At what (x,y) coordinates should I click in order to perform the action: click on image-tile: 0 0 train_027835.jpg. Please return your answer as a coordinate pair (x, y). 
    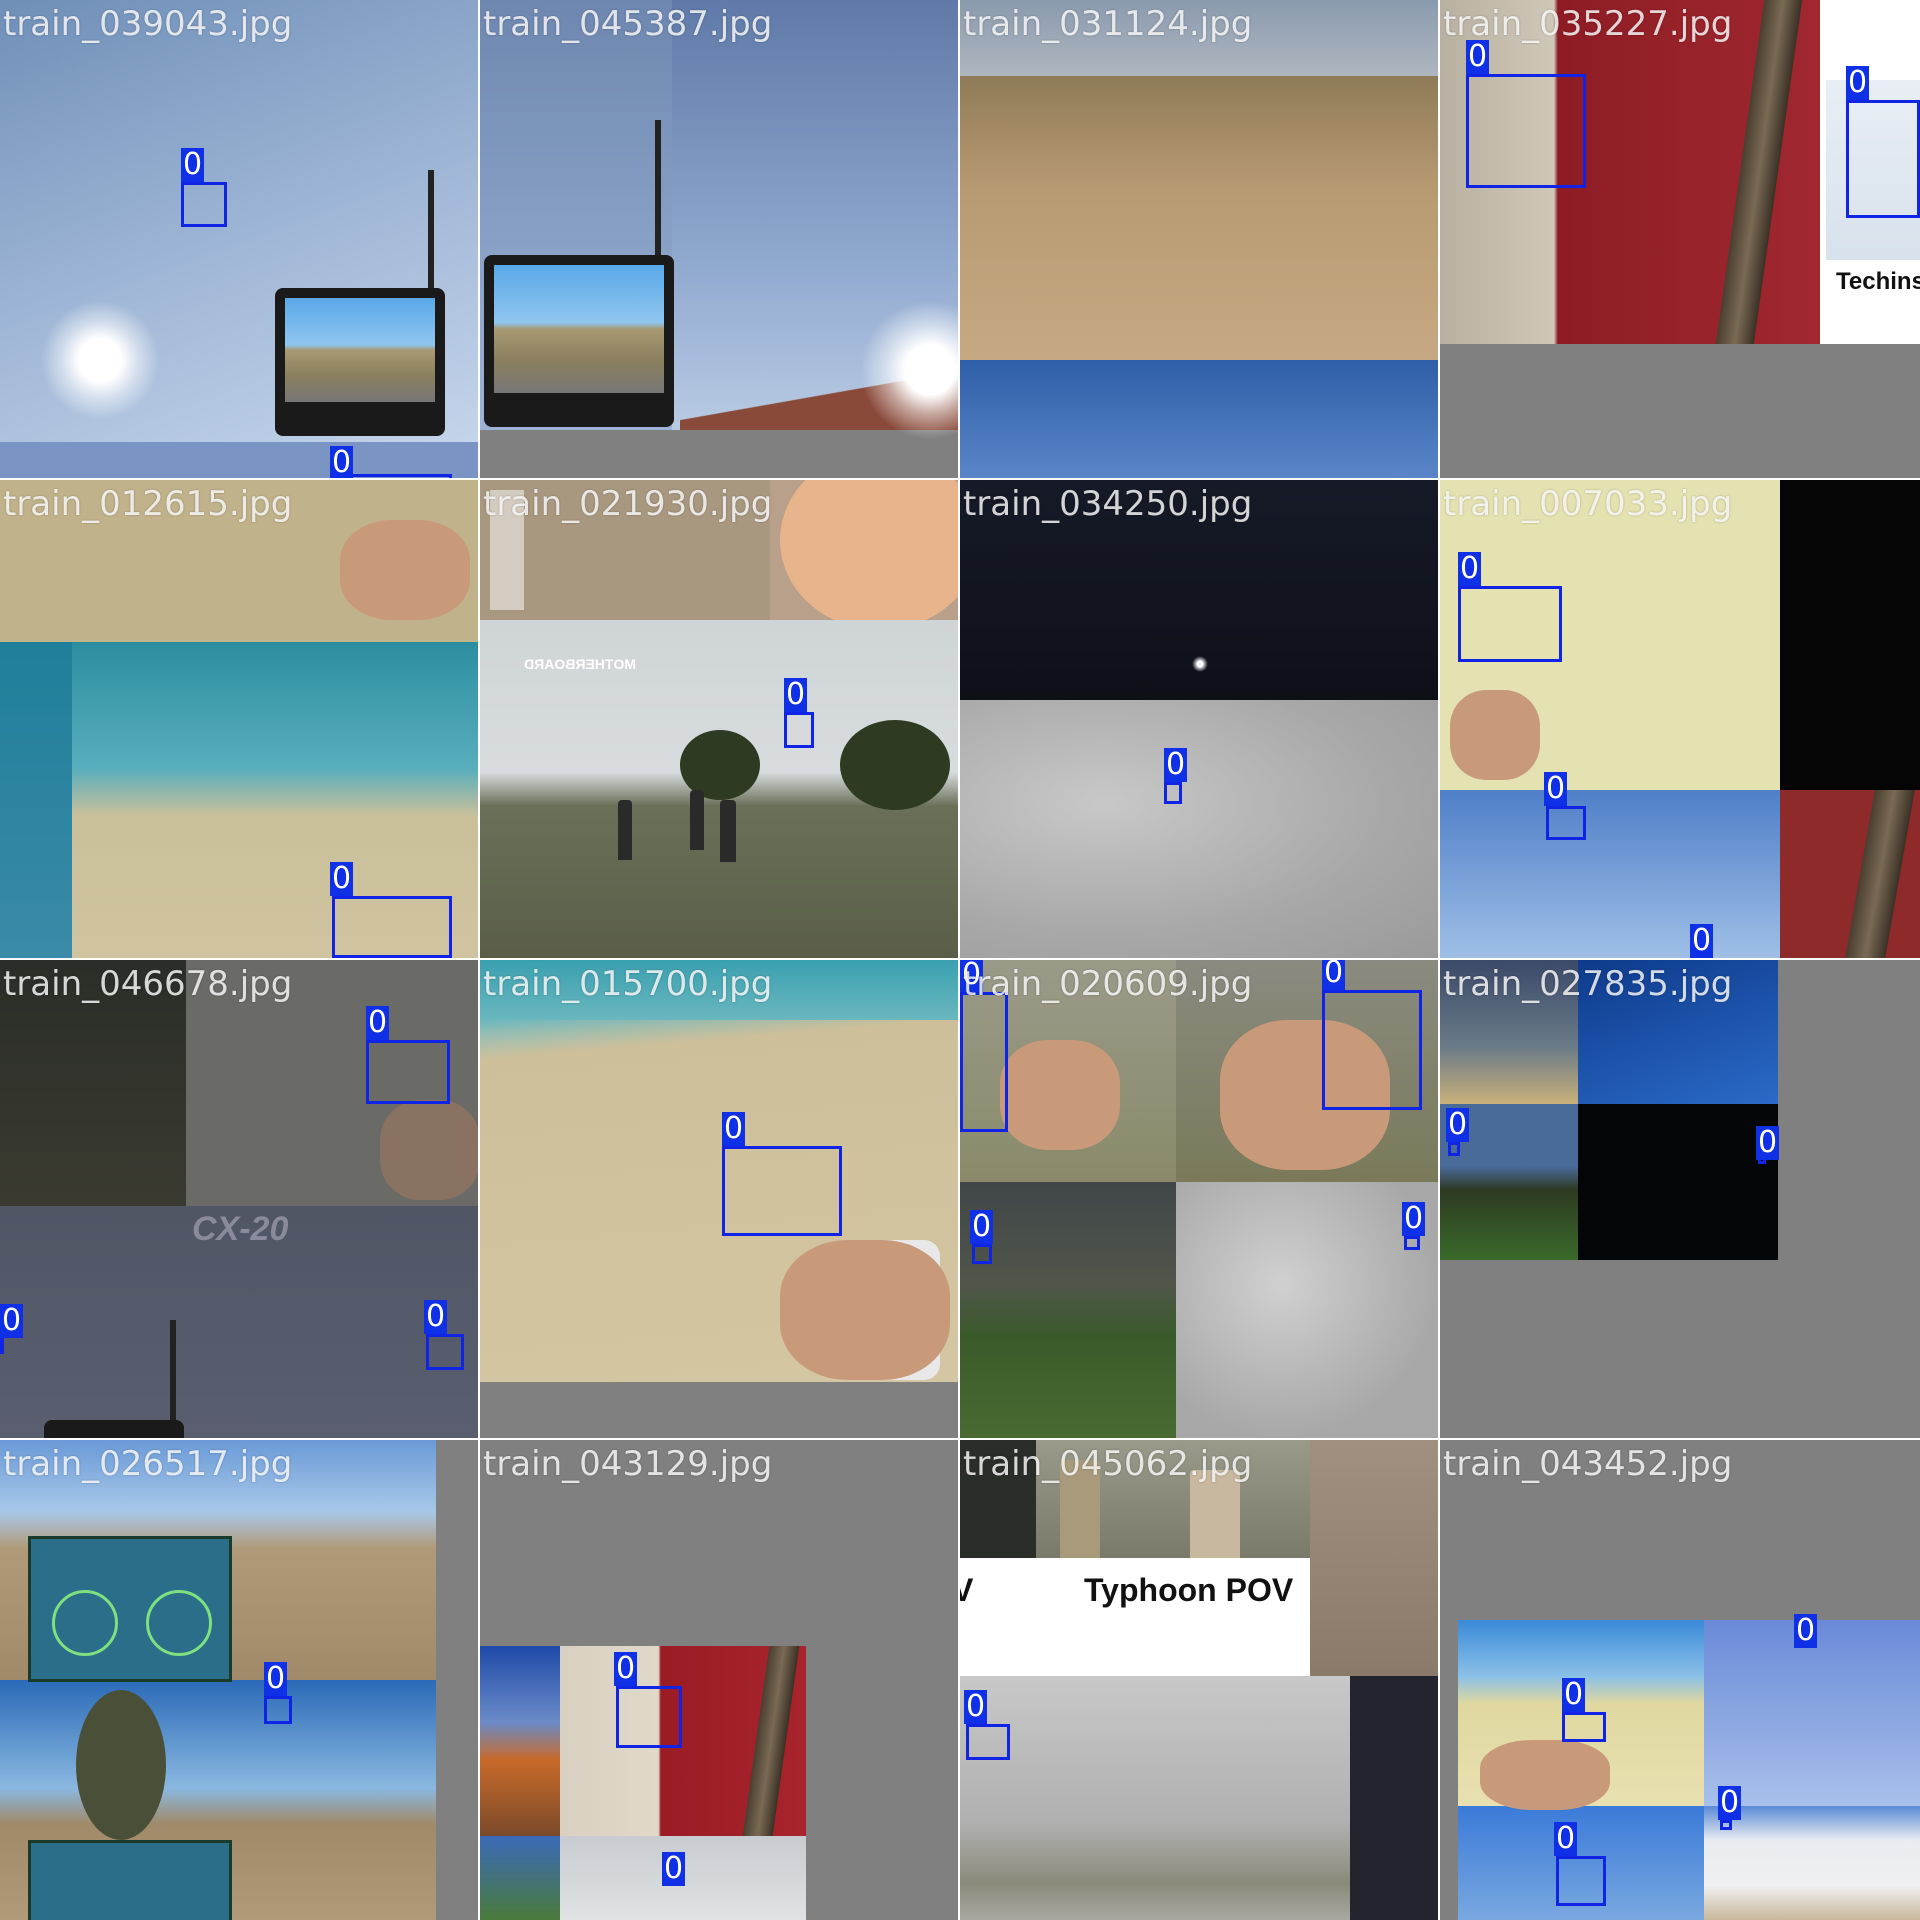
    Looking at the image, I should click on (1680, 1199).